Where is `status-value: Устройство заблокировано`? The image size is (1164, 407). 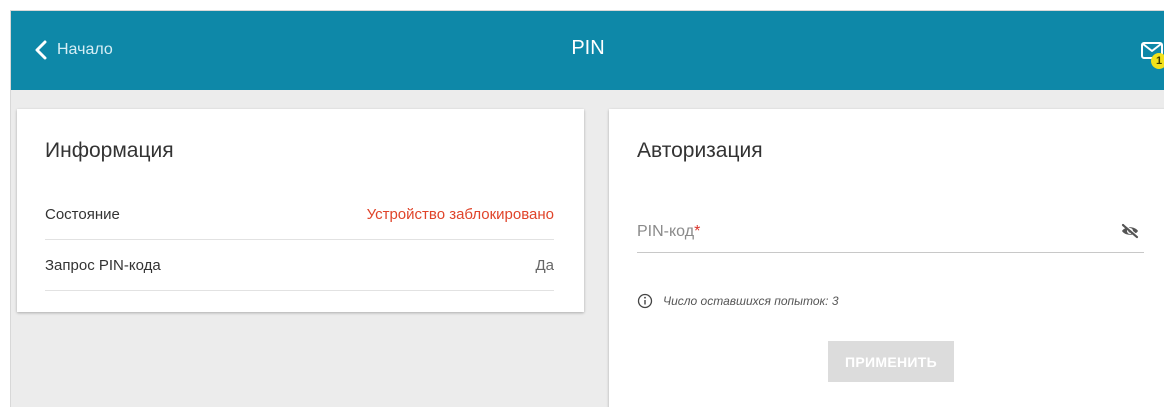
status-value: Устройство заблокировано is located at coordinates (460, 214).